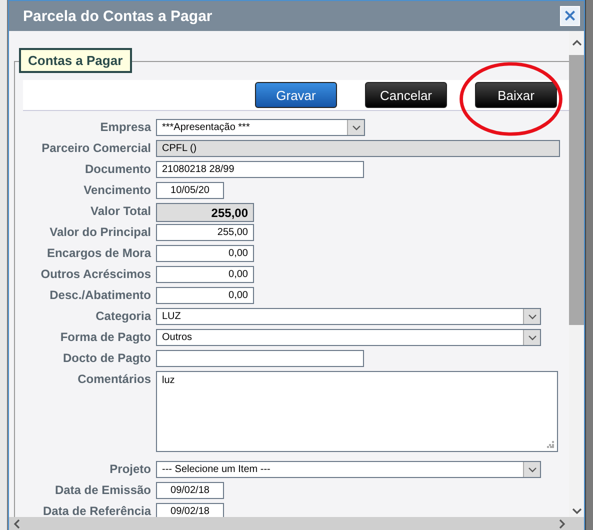 The image size is (593, 530). Describe the element at coordinates (123, 316) in the screenshot. I see `field-label: Categoria` at that location.